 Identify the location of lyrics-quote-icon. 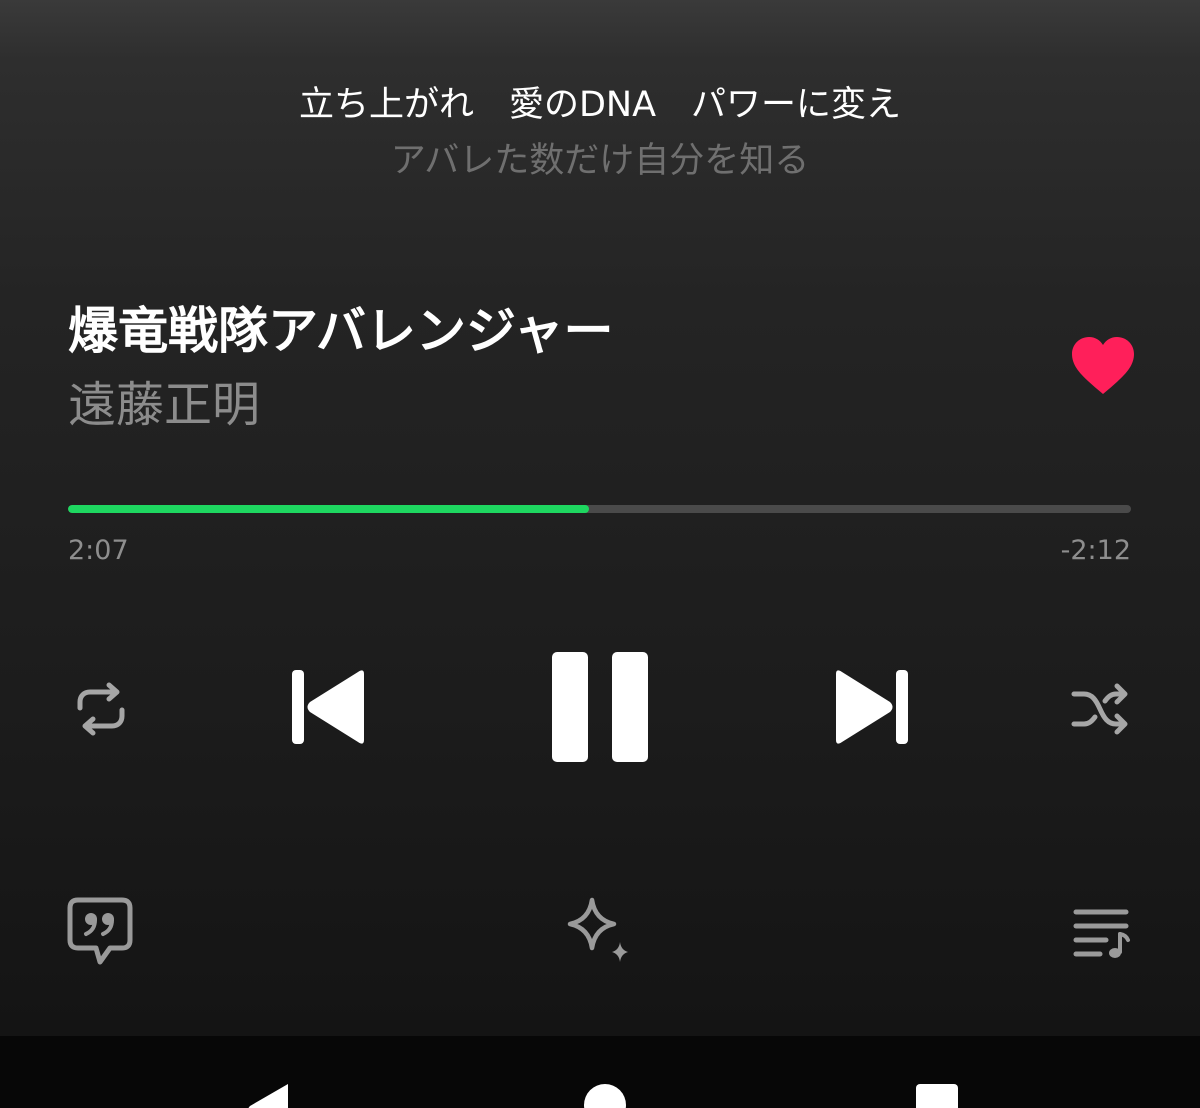
(100, 932).